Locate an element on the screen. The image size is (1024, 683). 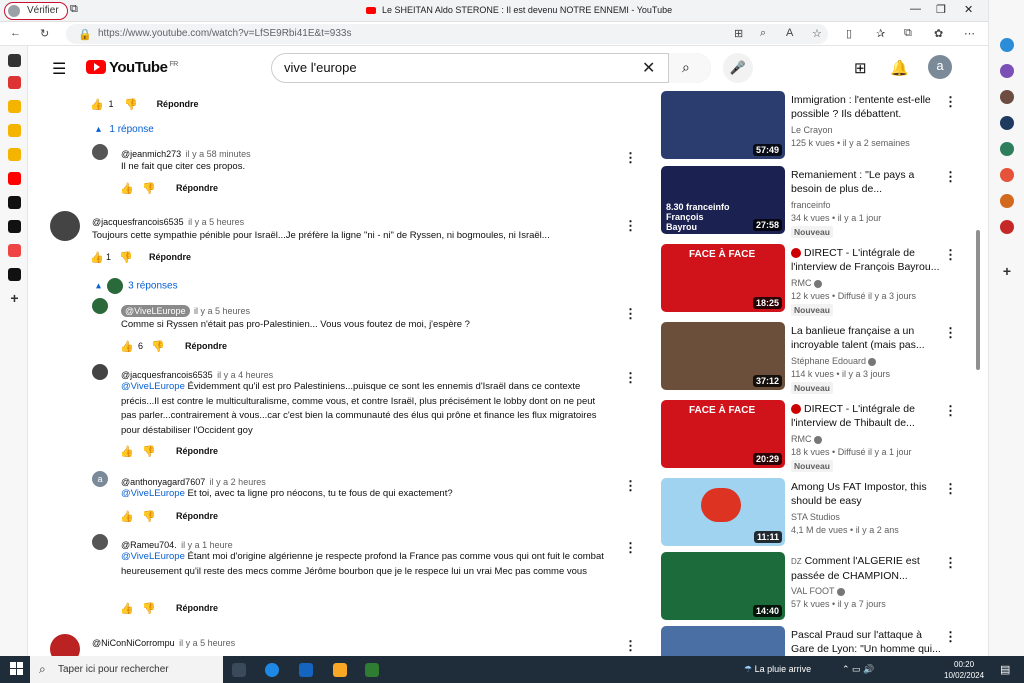
comment-author: @anthonyagard7607 is located at coordinates (163, 482).